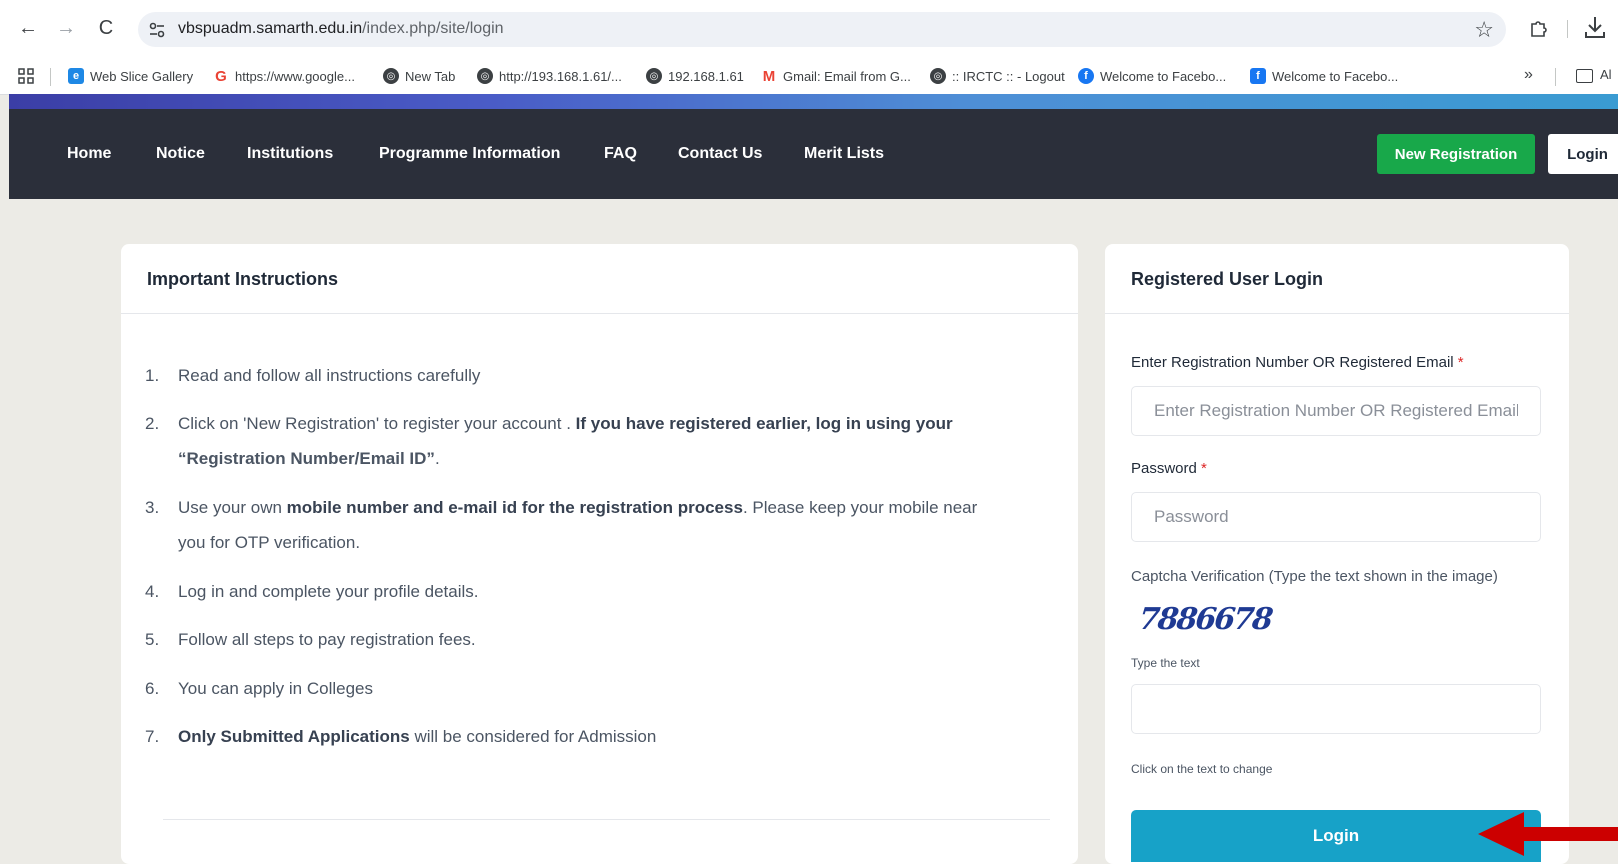 This screenshot has height=864, width=1618. Describe the element at coordinates (1606, 74) in the screenshot. I see `all-bookmarks-label: Al` at that location.